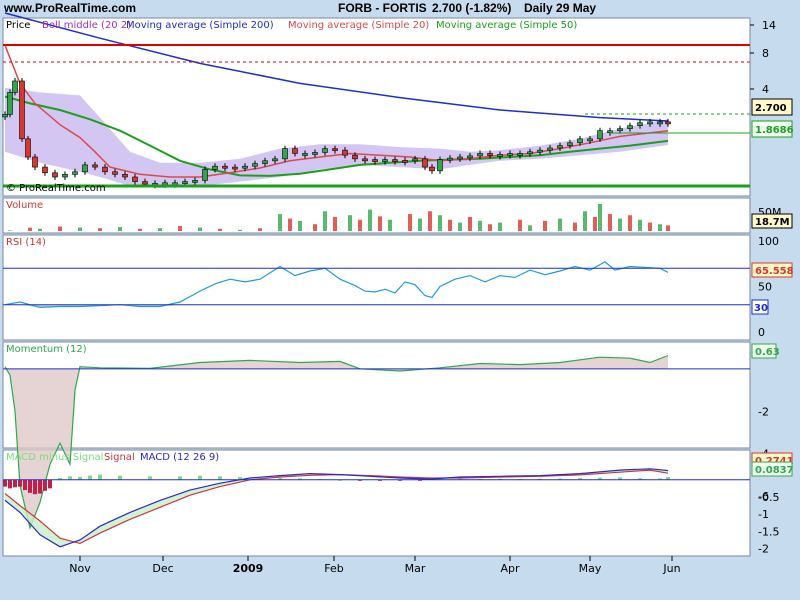 Image resolution: width=800 pixels, height=600 pixels. I want to click on macd-hist-legend: MACD minus Signal, so click(54, 457).